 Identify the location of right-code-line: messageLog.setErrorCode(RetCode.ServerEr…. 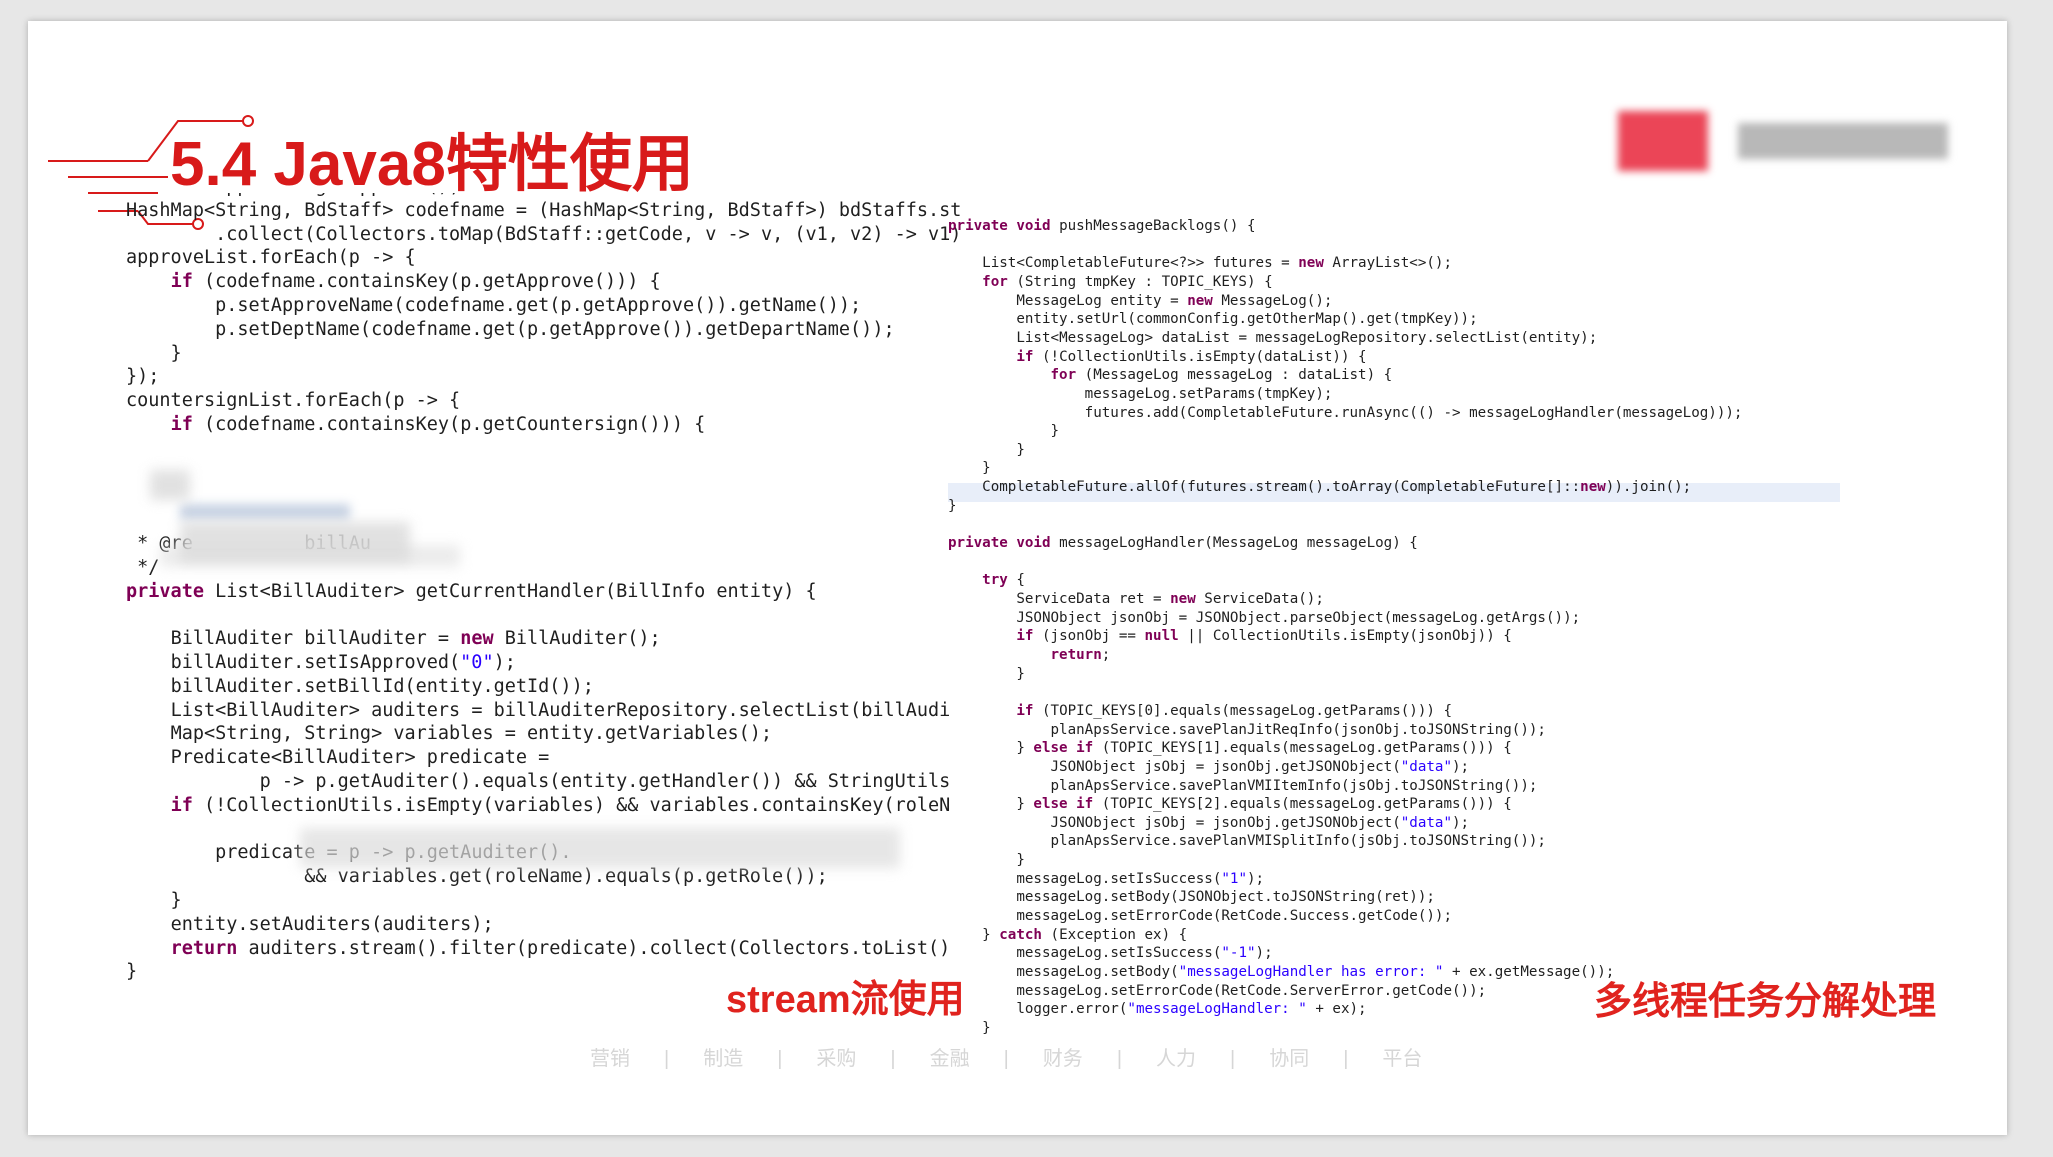
(1251, 990).